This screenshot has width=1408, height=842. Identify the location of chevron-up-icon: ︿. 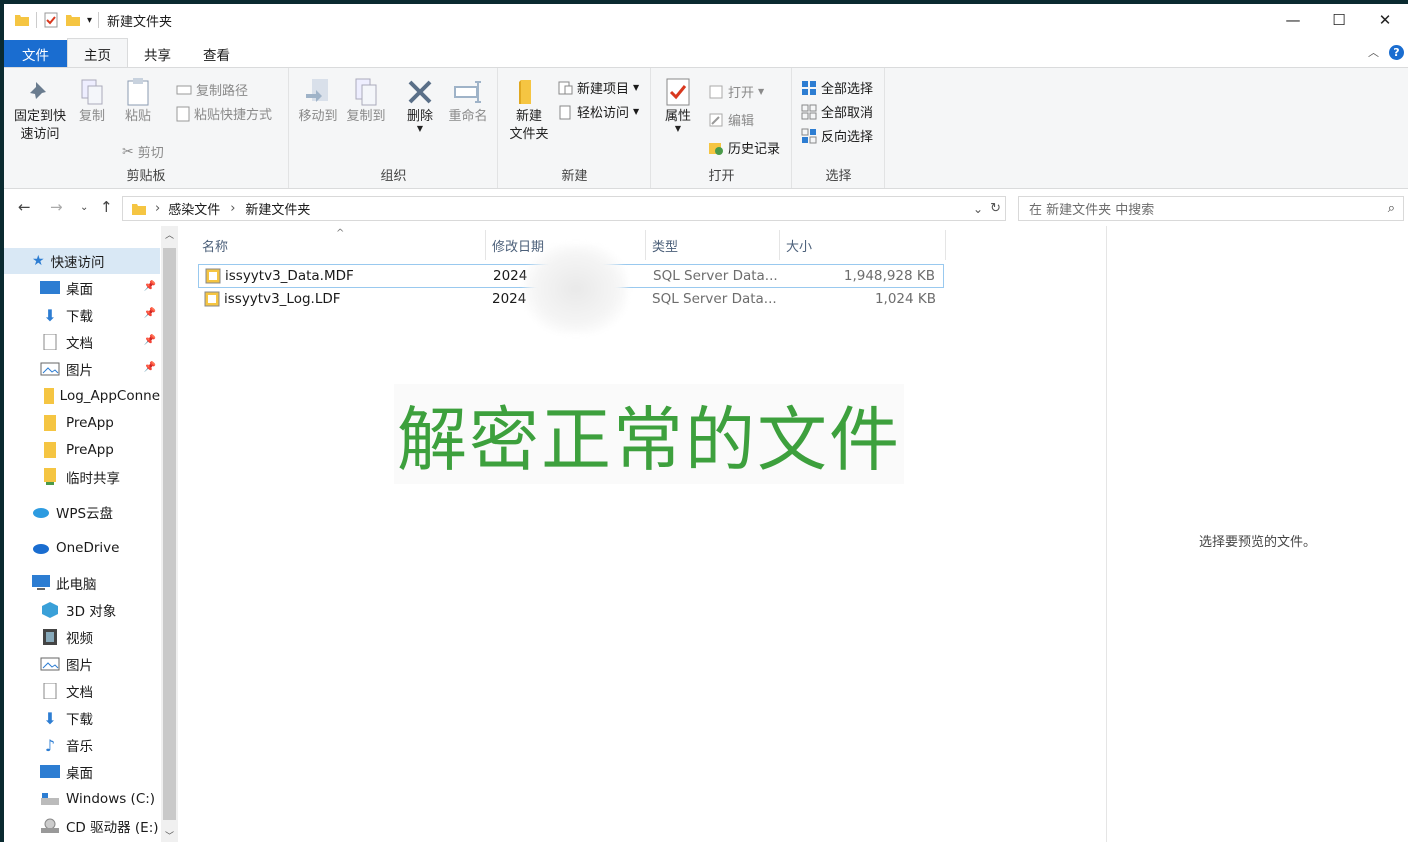
(1373, 52).